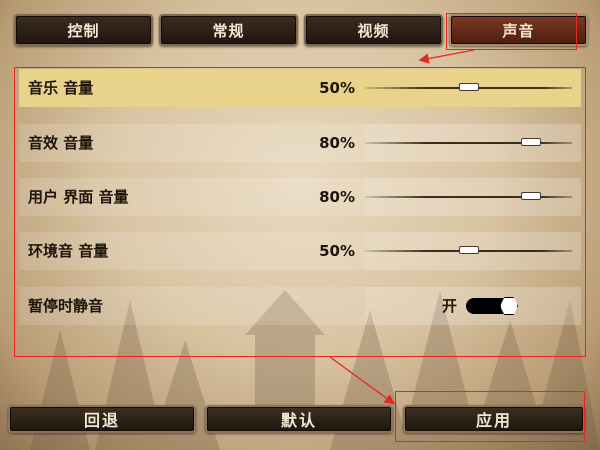 Image resolution: width=600 pixels, height=450 pixels. Describe the element at coordinates (492, 306) in the screenshot. I see `mute-on-pause-toggle` at that location.